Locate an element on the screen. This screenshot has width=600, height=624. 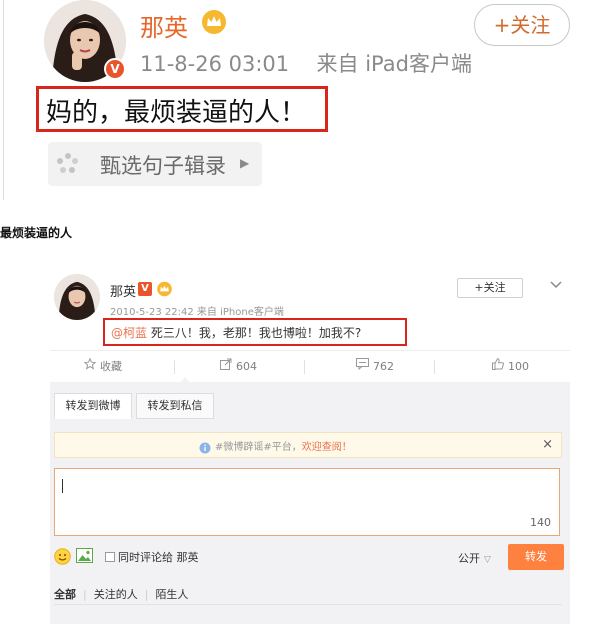
post-source: 来自 iPad客户端 is located at coordinates (394, 64).